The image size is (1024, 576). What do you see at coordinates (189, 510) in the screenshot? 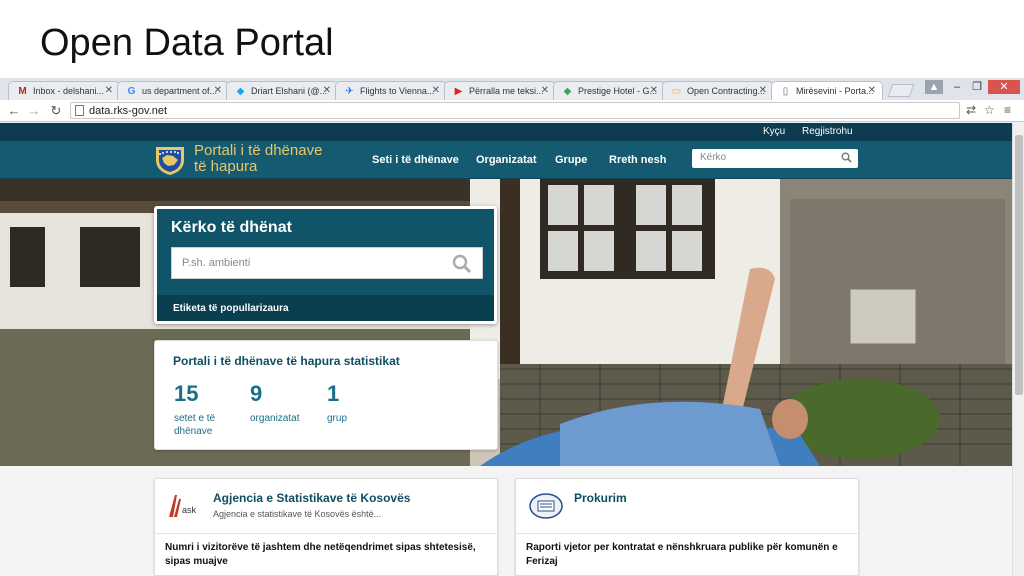
I see `svg-text: ask` at bounding box center [189, 510].